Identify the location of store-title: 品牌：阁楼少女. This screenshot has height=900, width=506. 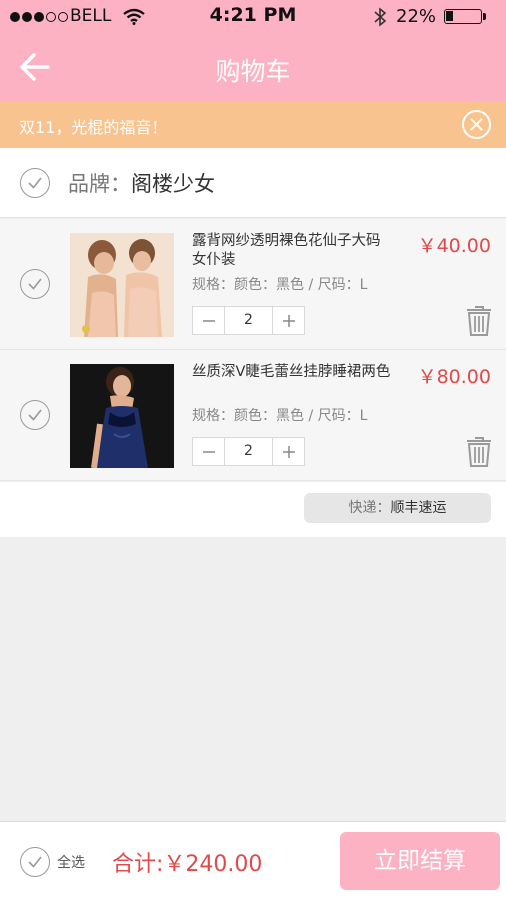
(141, 183).